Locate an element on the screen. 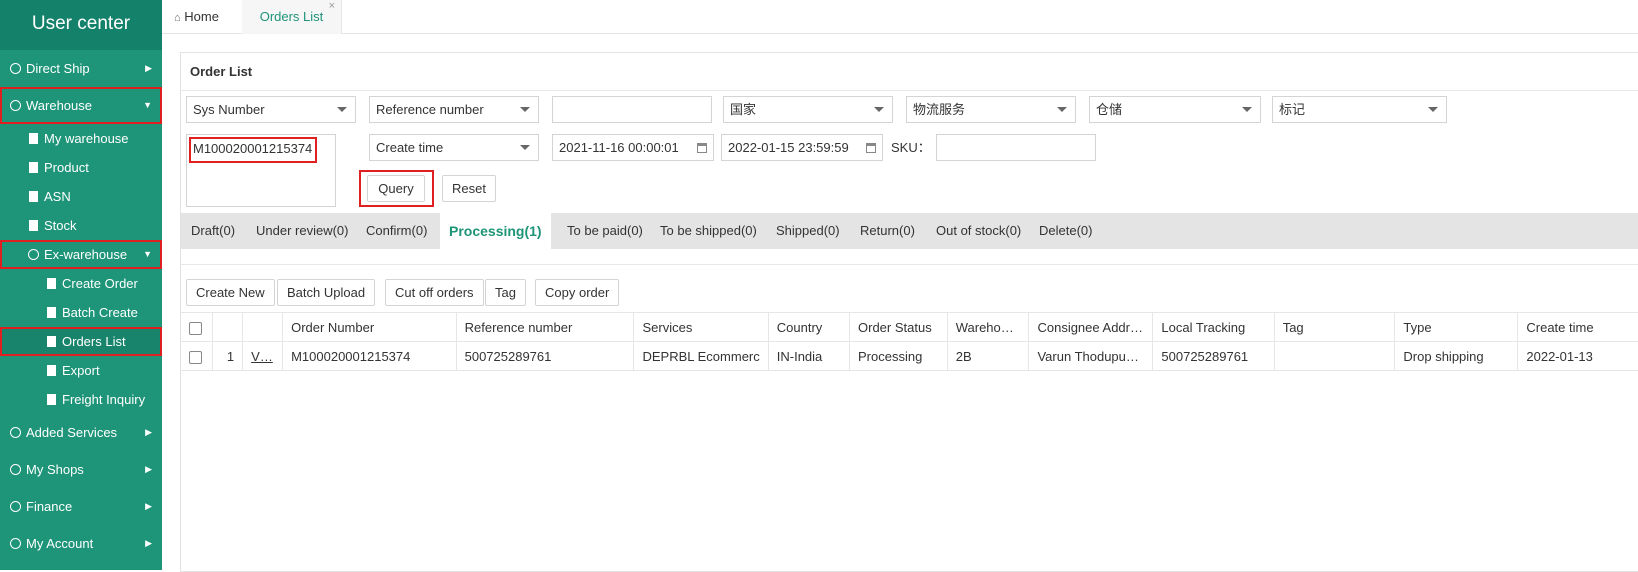  nav-warehouse: Warehouse ▼ is located at coordinates (81, 105).